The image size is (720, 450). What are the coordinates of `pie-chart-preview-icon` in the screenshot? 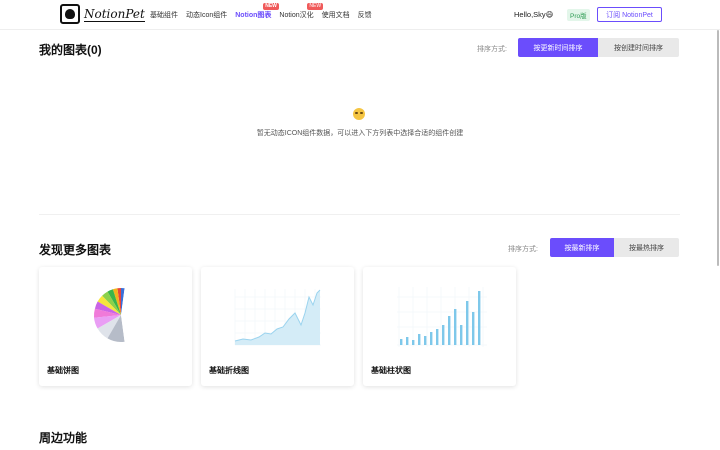 It's located at (120, 315).